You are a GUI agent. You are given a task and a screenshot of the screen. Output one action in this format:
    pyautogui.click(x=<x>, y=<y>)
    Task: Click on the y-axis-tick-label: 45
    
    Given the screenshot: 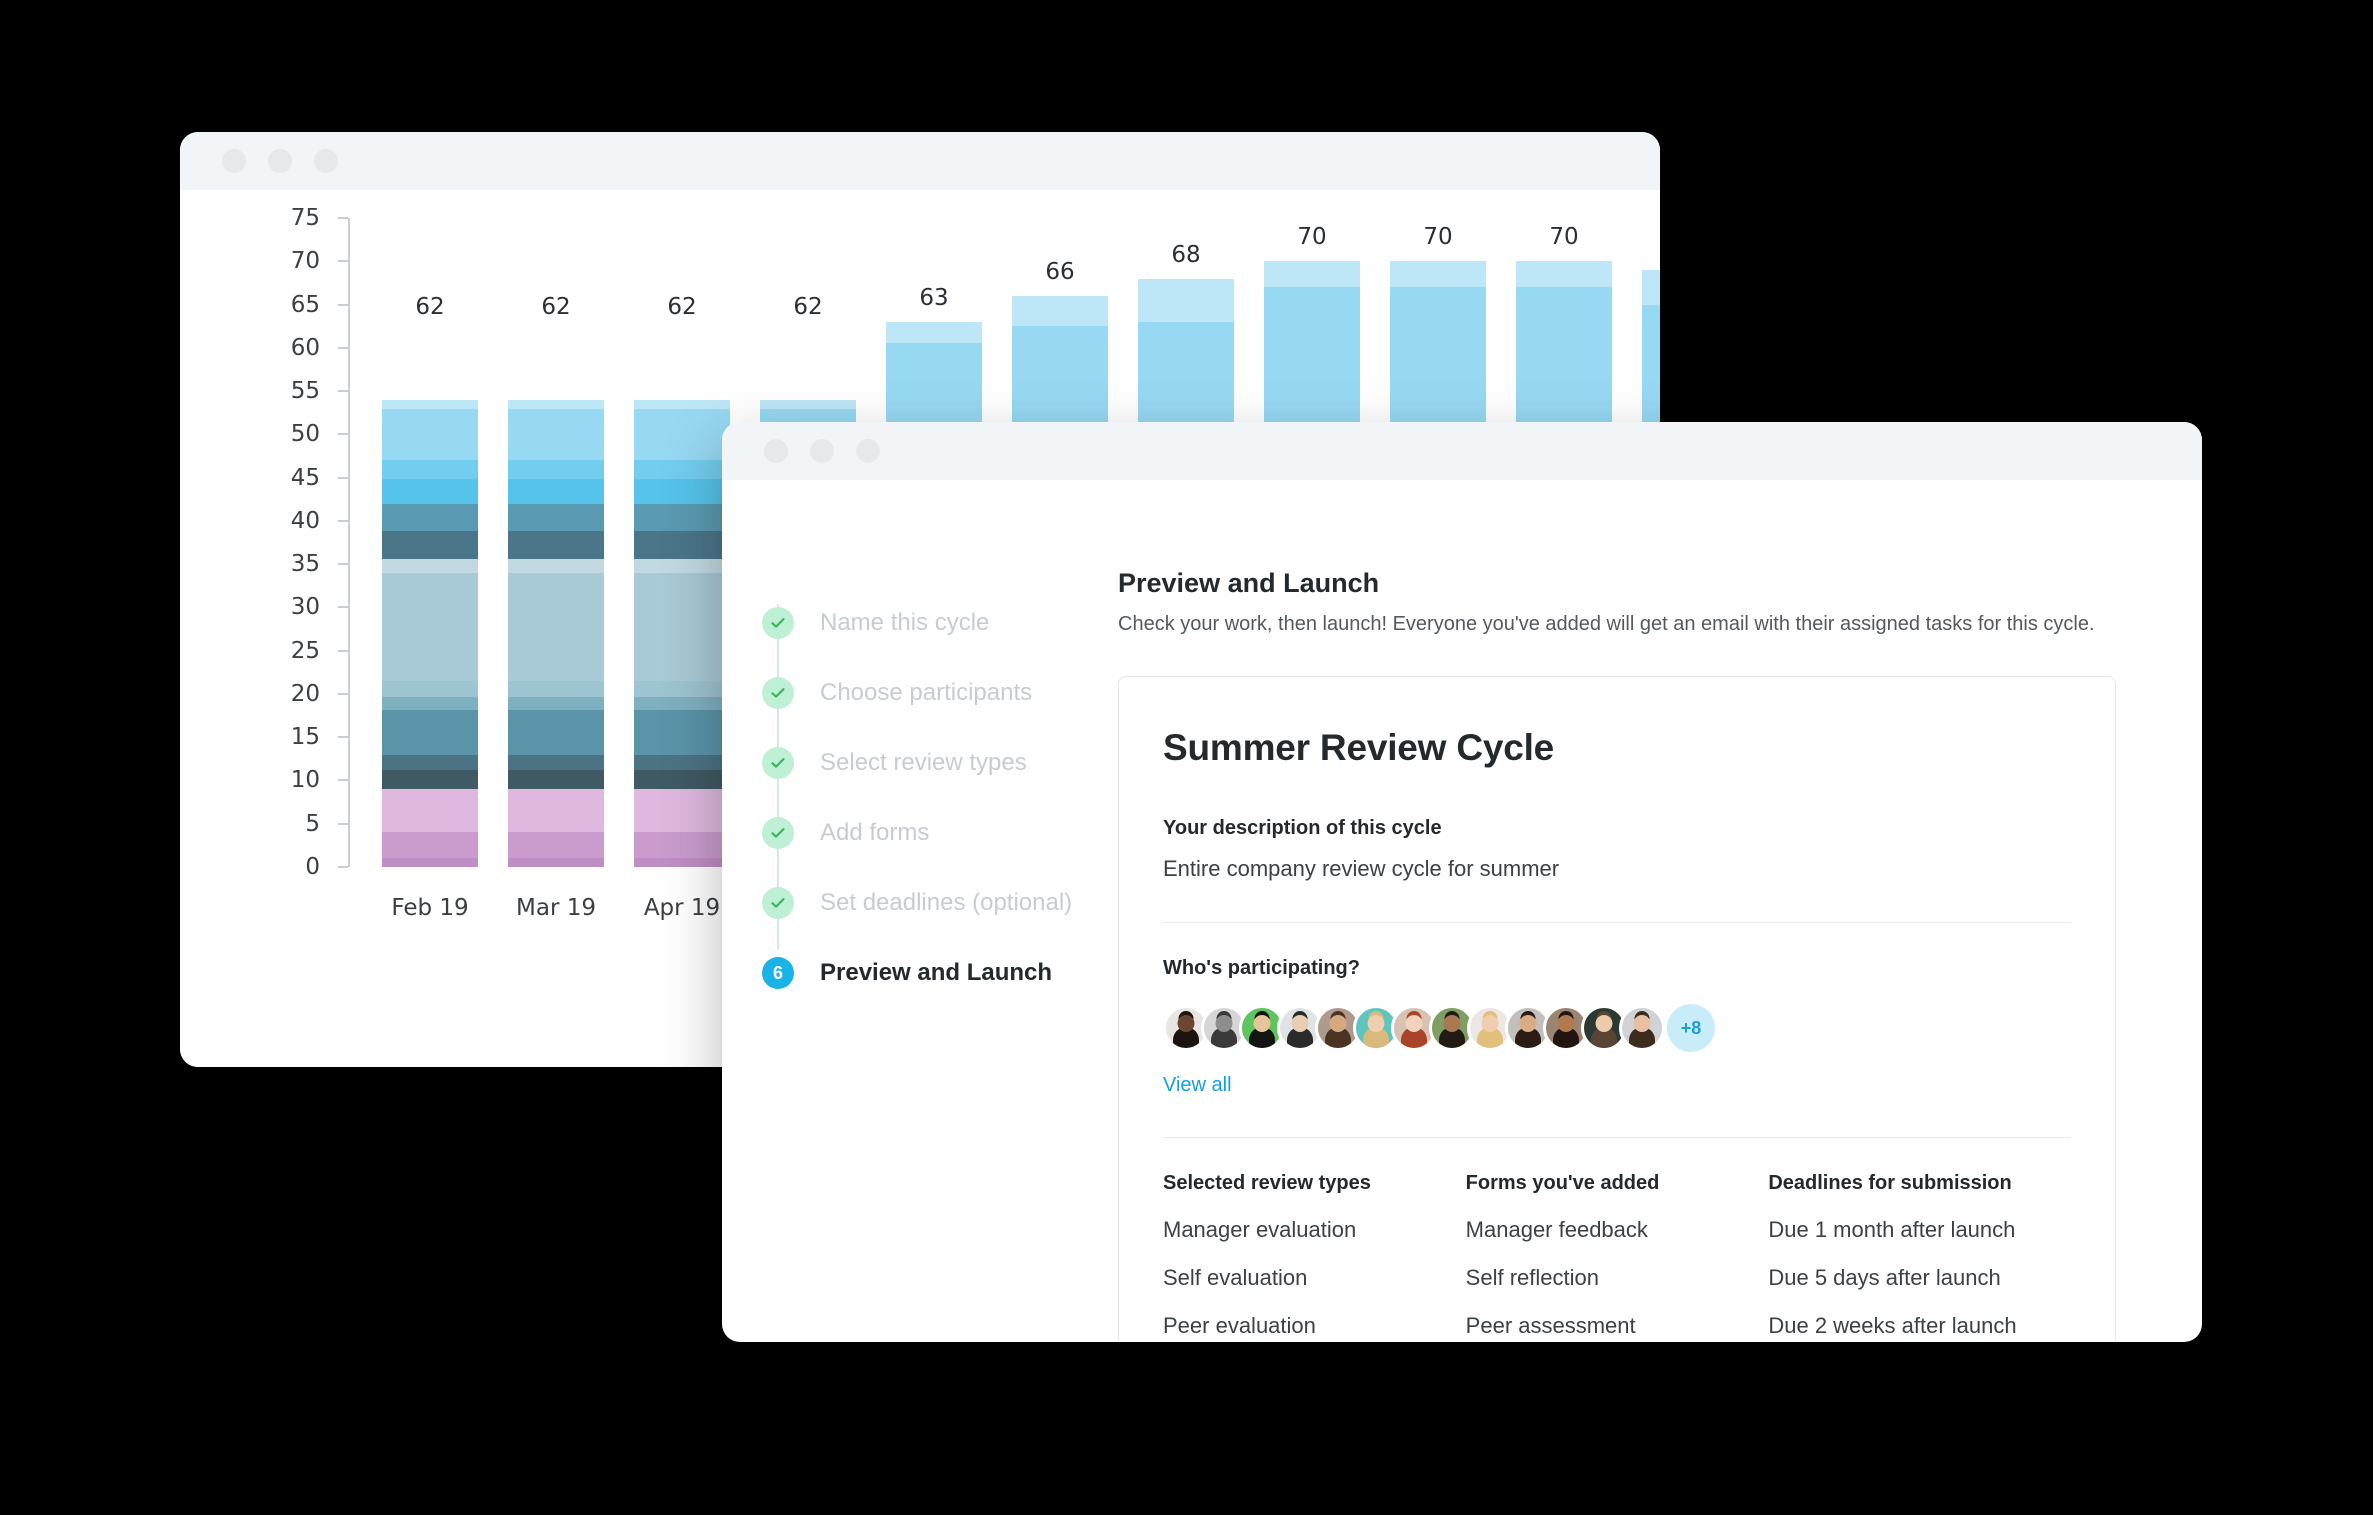 What is the action you would take?
    pyautogui.click(x=305, y=477)
    